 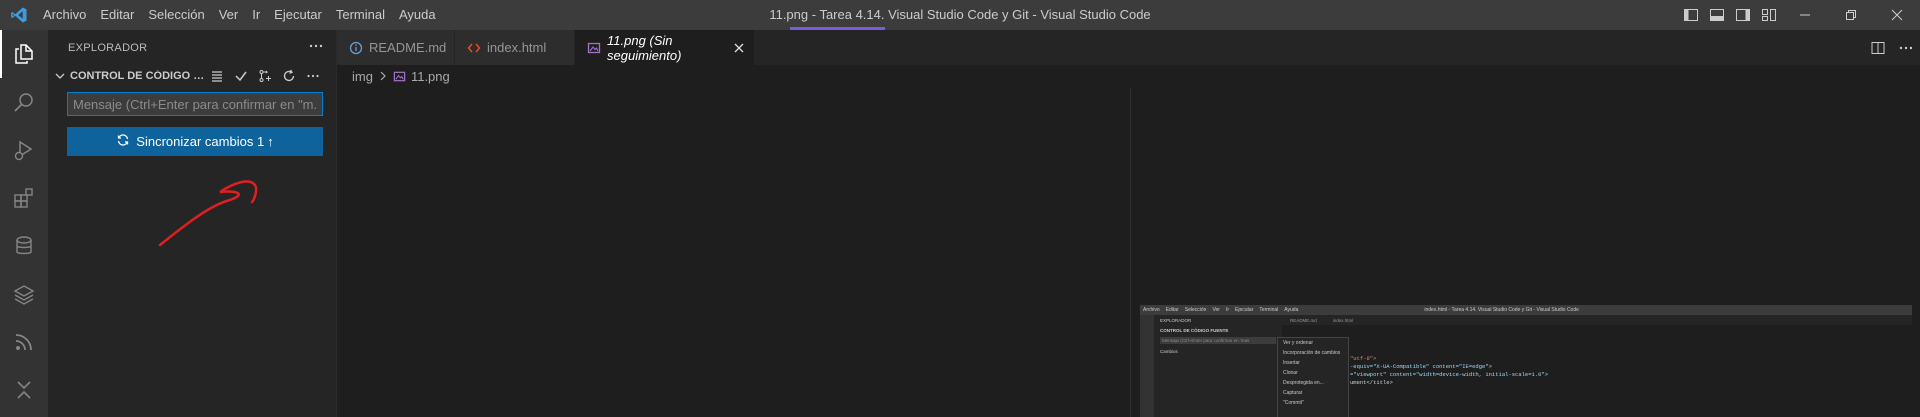 I want to click on more-actions-icon, so click(x=316, y=47).